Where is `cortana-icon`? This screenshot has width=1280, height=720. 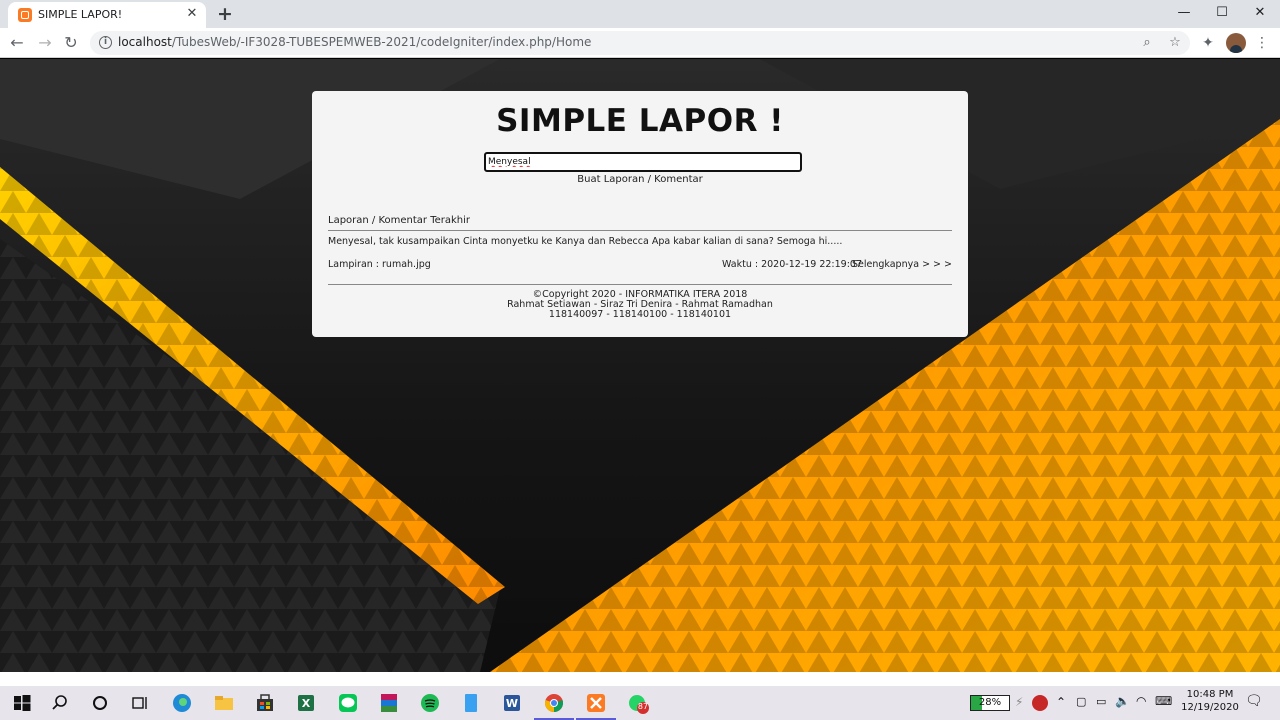 cortana-icon is located at coordinates (100, 703).